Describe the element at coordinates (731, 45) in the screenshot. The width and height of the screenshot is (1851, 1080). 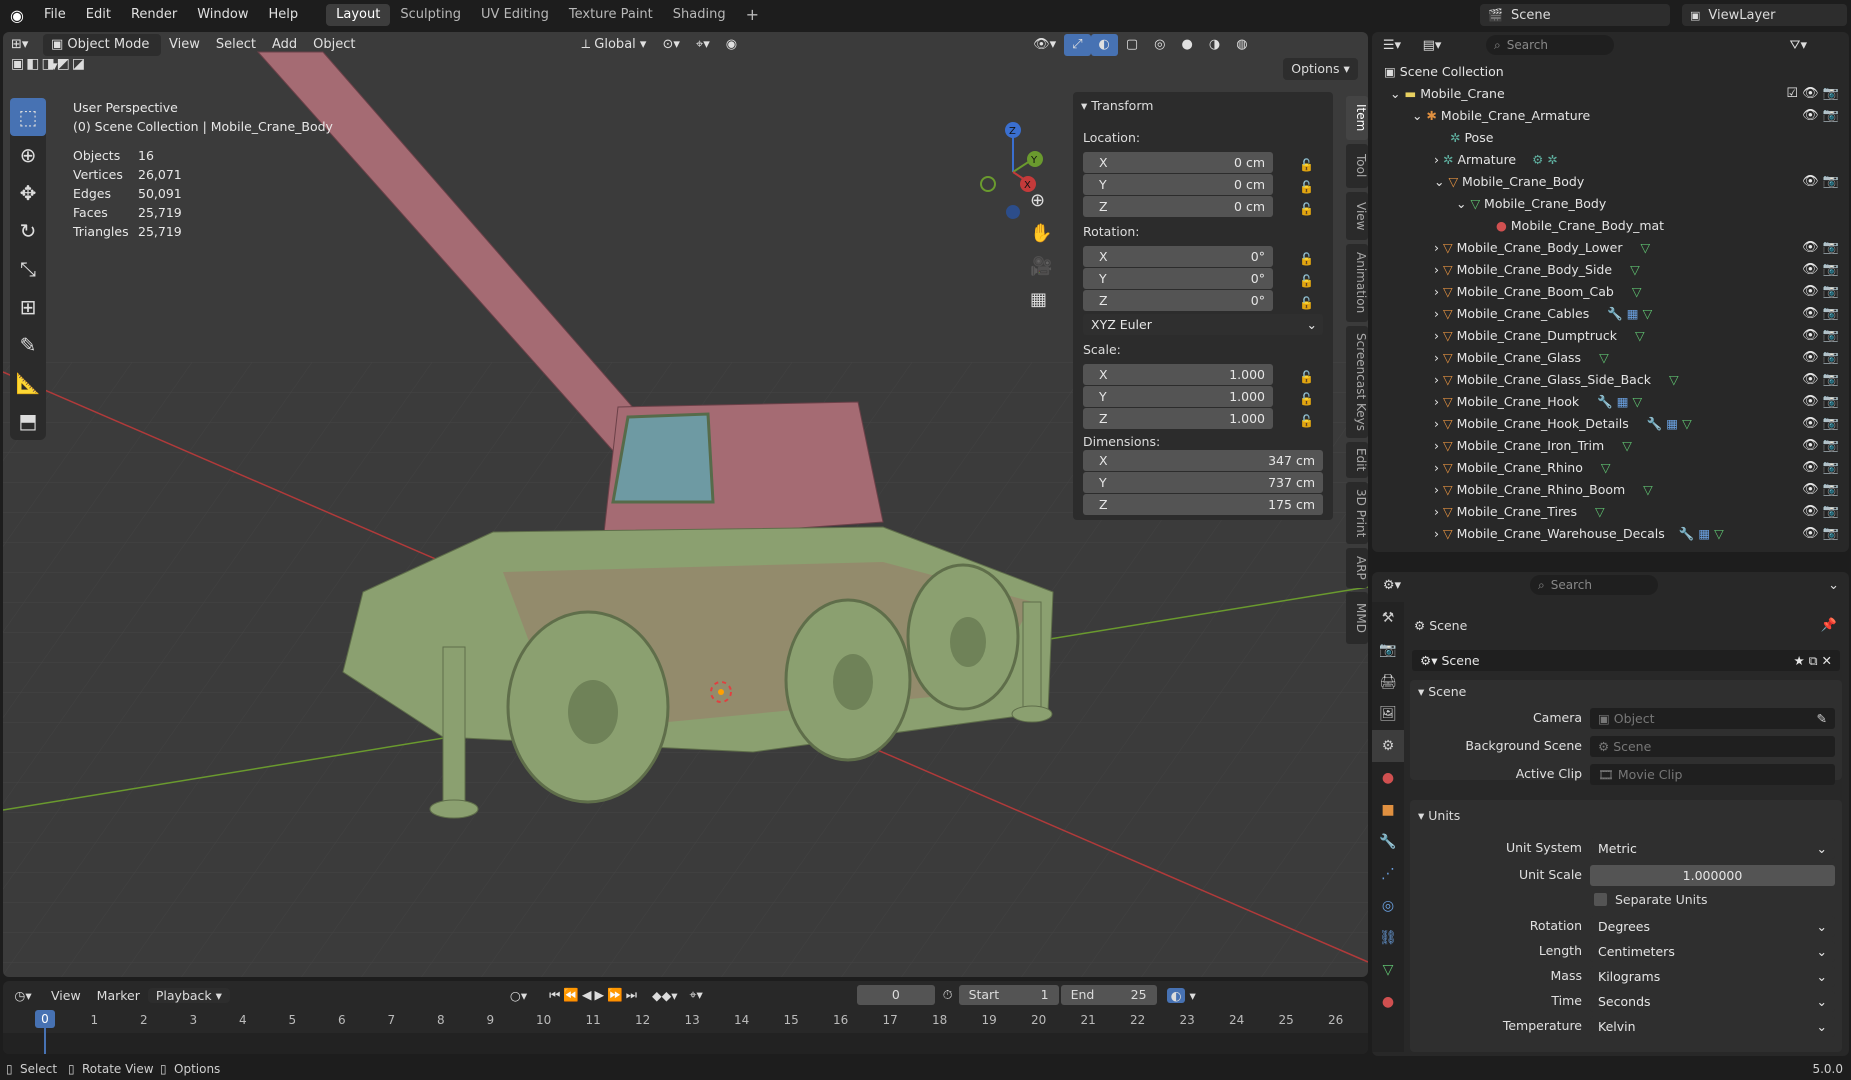
I see `proportional-edit-icon: ◉` at that location.